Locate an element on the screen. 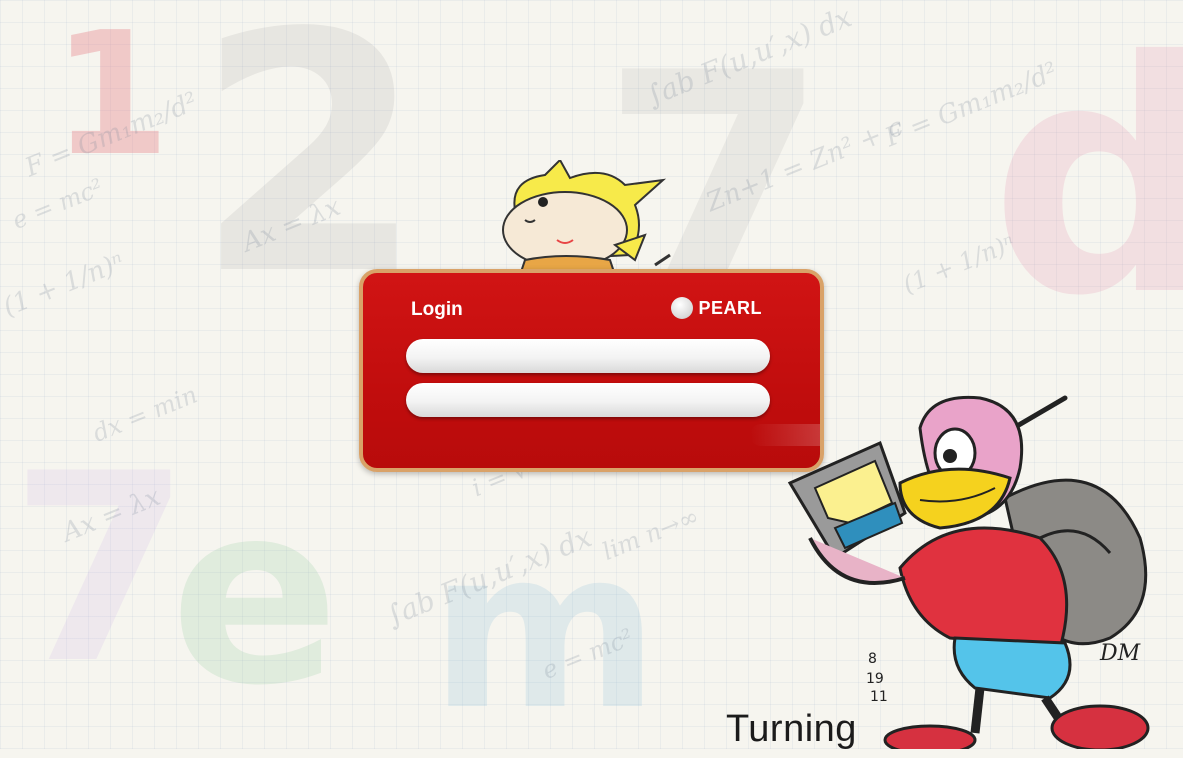 Image resolution: width=1183 pixels, height=758 pixels. mascot-peeking-icon is located at coordinates (586, 217).